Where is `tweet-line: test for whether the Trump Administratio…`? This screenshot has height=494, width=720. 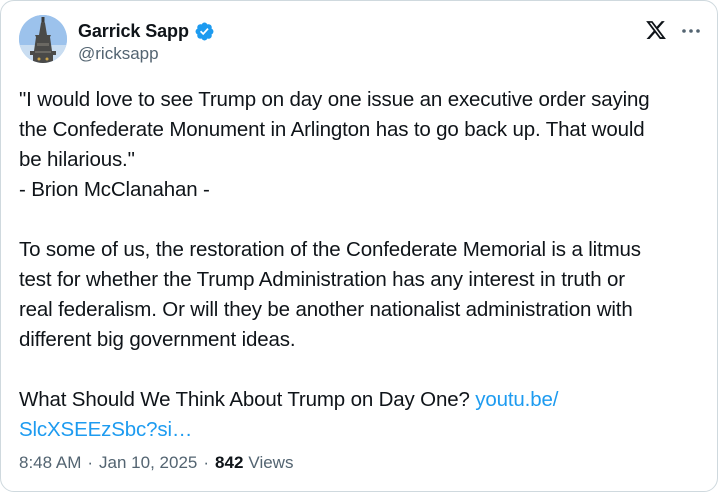 tweet-line: test for whether the Trump Administratio… is located at coordinates (322, 279).